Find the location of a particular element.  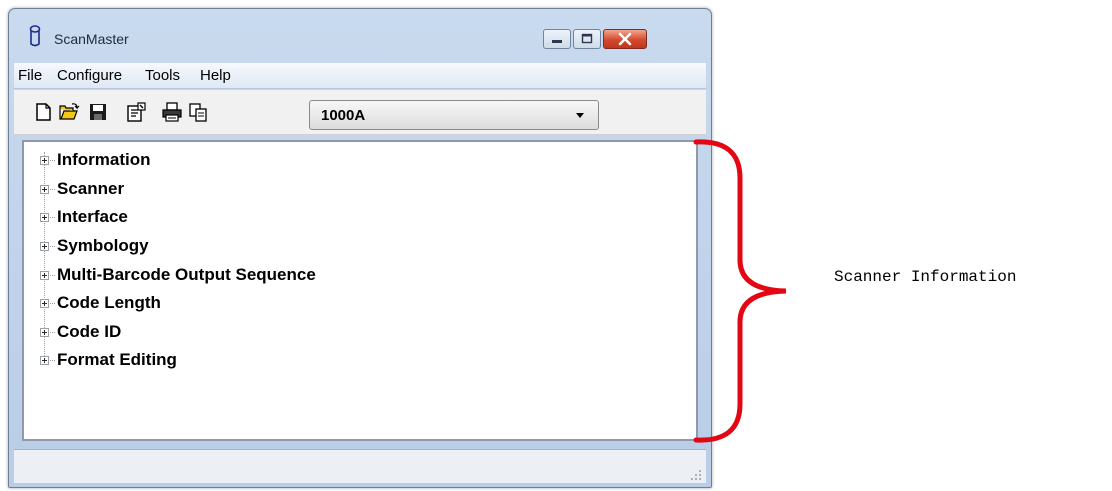

title-bar: ScanMaster is located at coordinates (360, 36).